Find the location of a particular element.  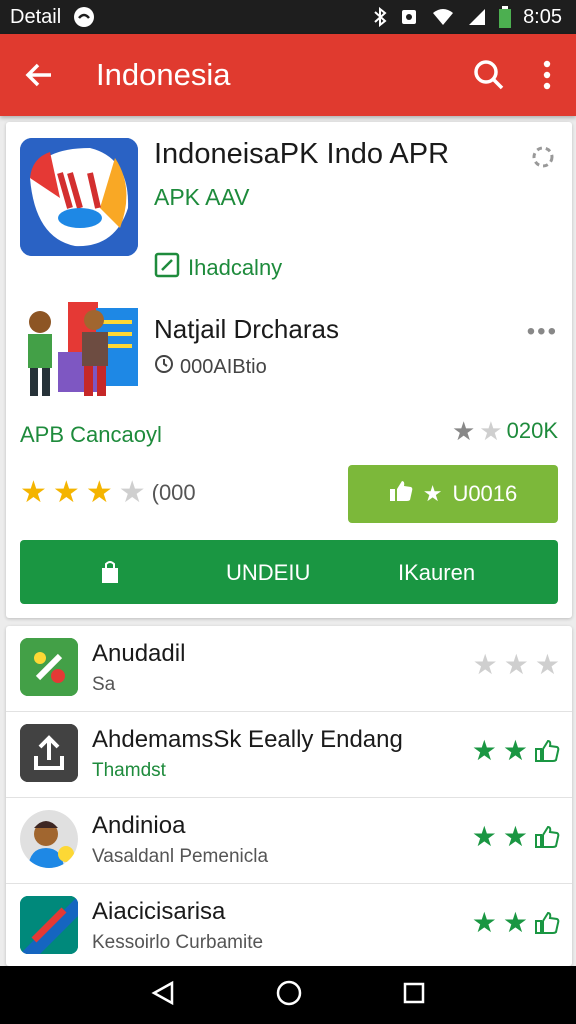

navigation-bar is located at coordinates (288, 995).